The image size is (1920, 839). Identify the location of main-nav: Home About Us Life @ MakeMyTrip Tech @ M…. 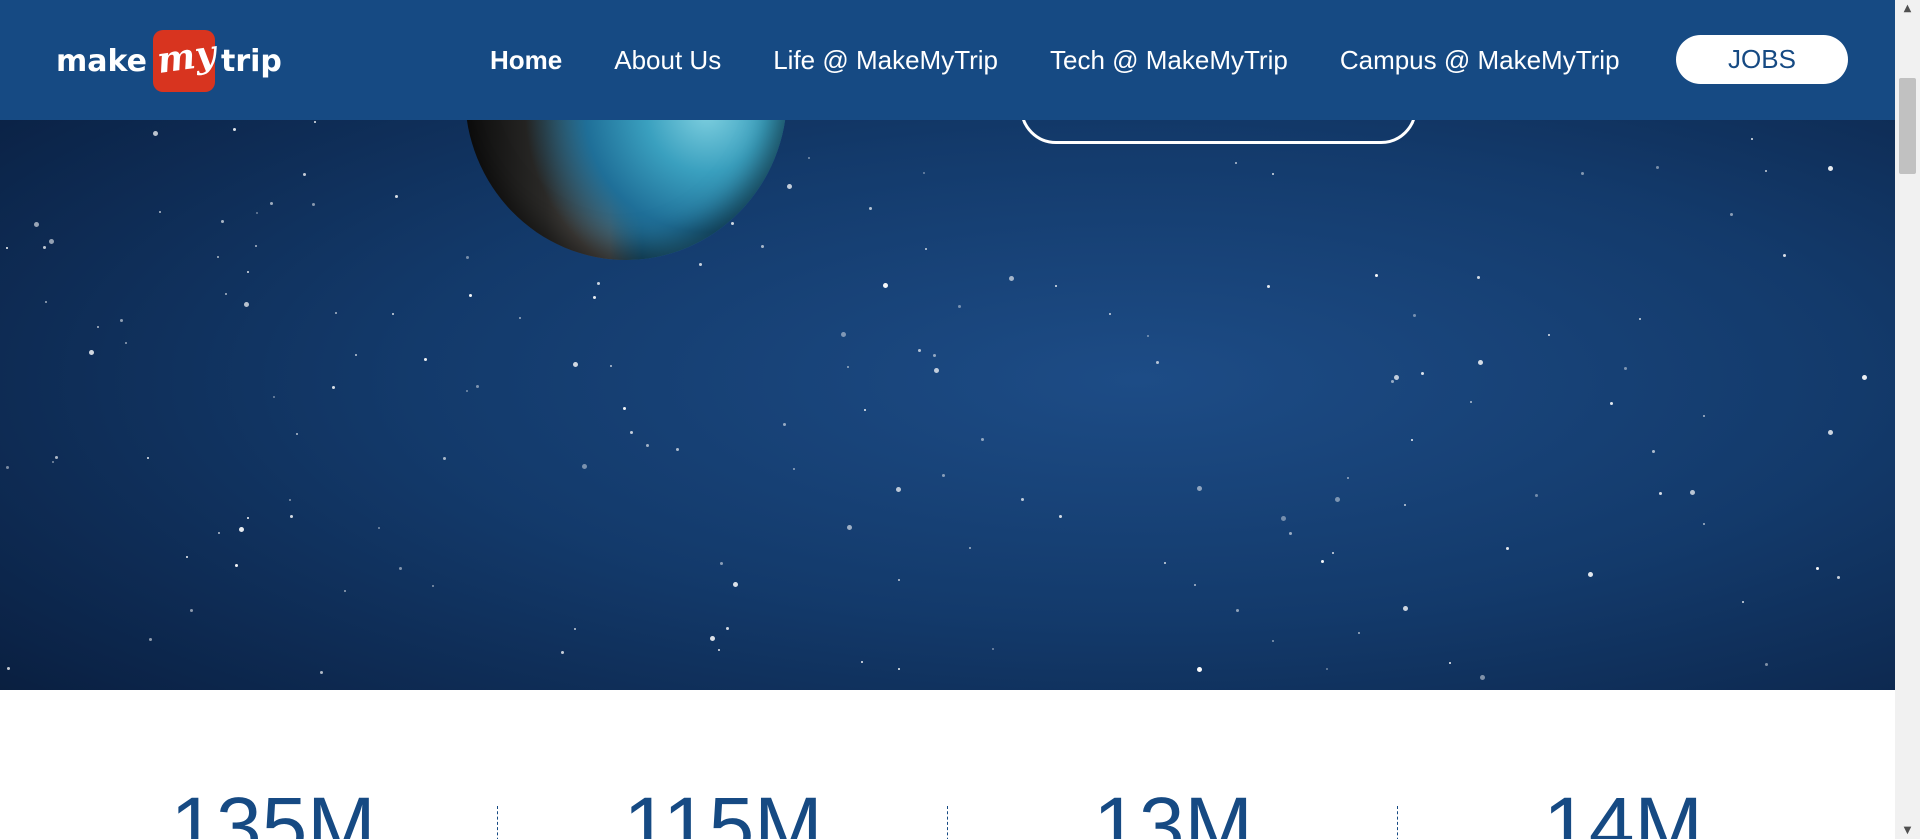
(1081, 60).